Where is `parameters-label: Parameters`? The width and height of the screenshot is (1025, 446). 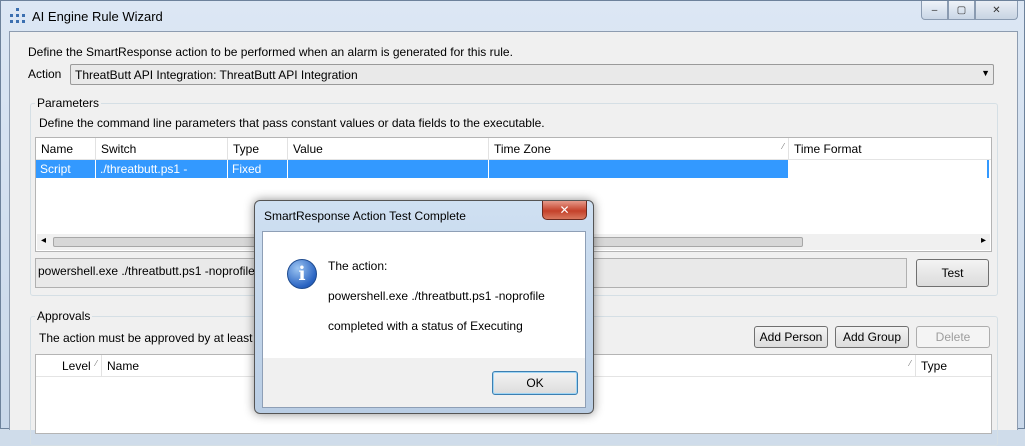
parameters-label: Parameters is located at coordinates (68, 103).